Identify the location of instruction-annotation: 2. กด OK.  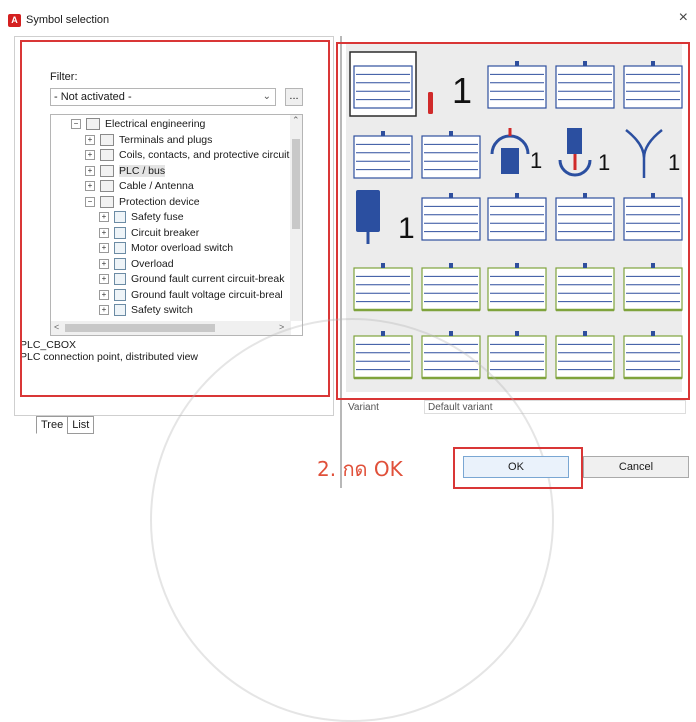
(360, 469).